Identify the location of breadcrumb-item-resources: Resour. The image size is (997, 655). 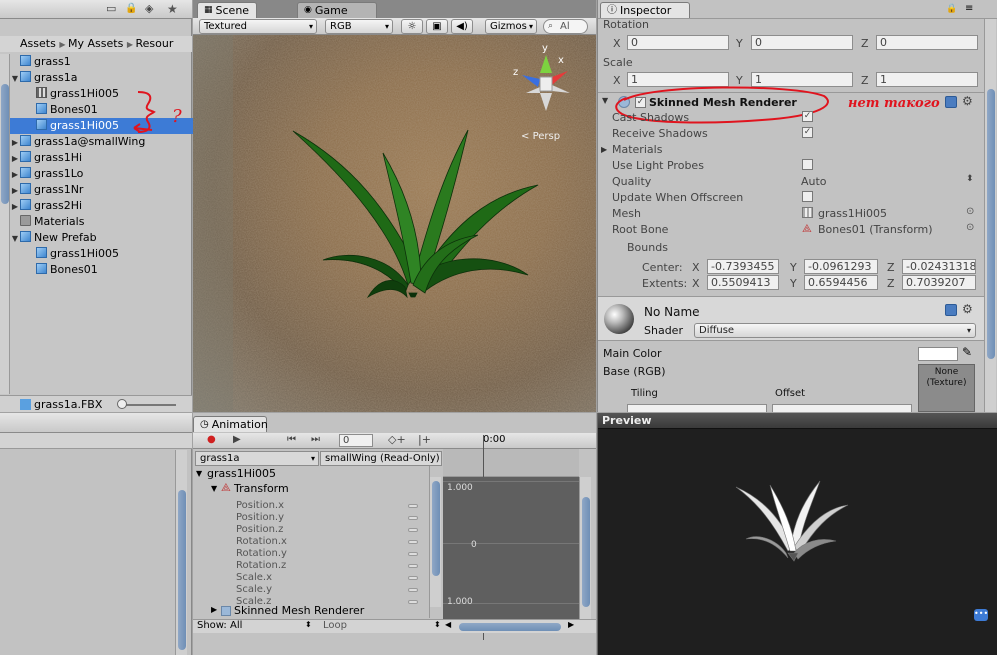
(155, 43).